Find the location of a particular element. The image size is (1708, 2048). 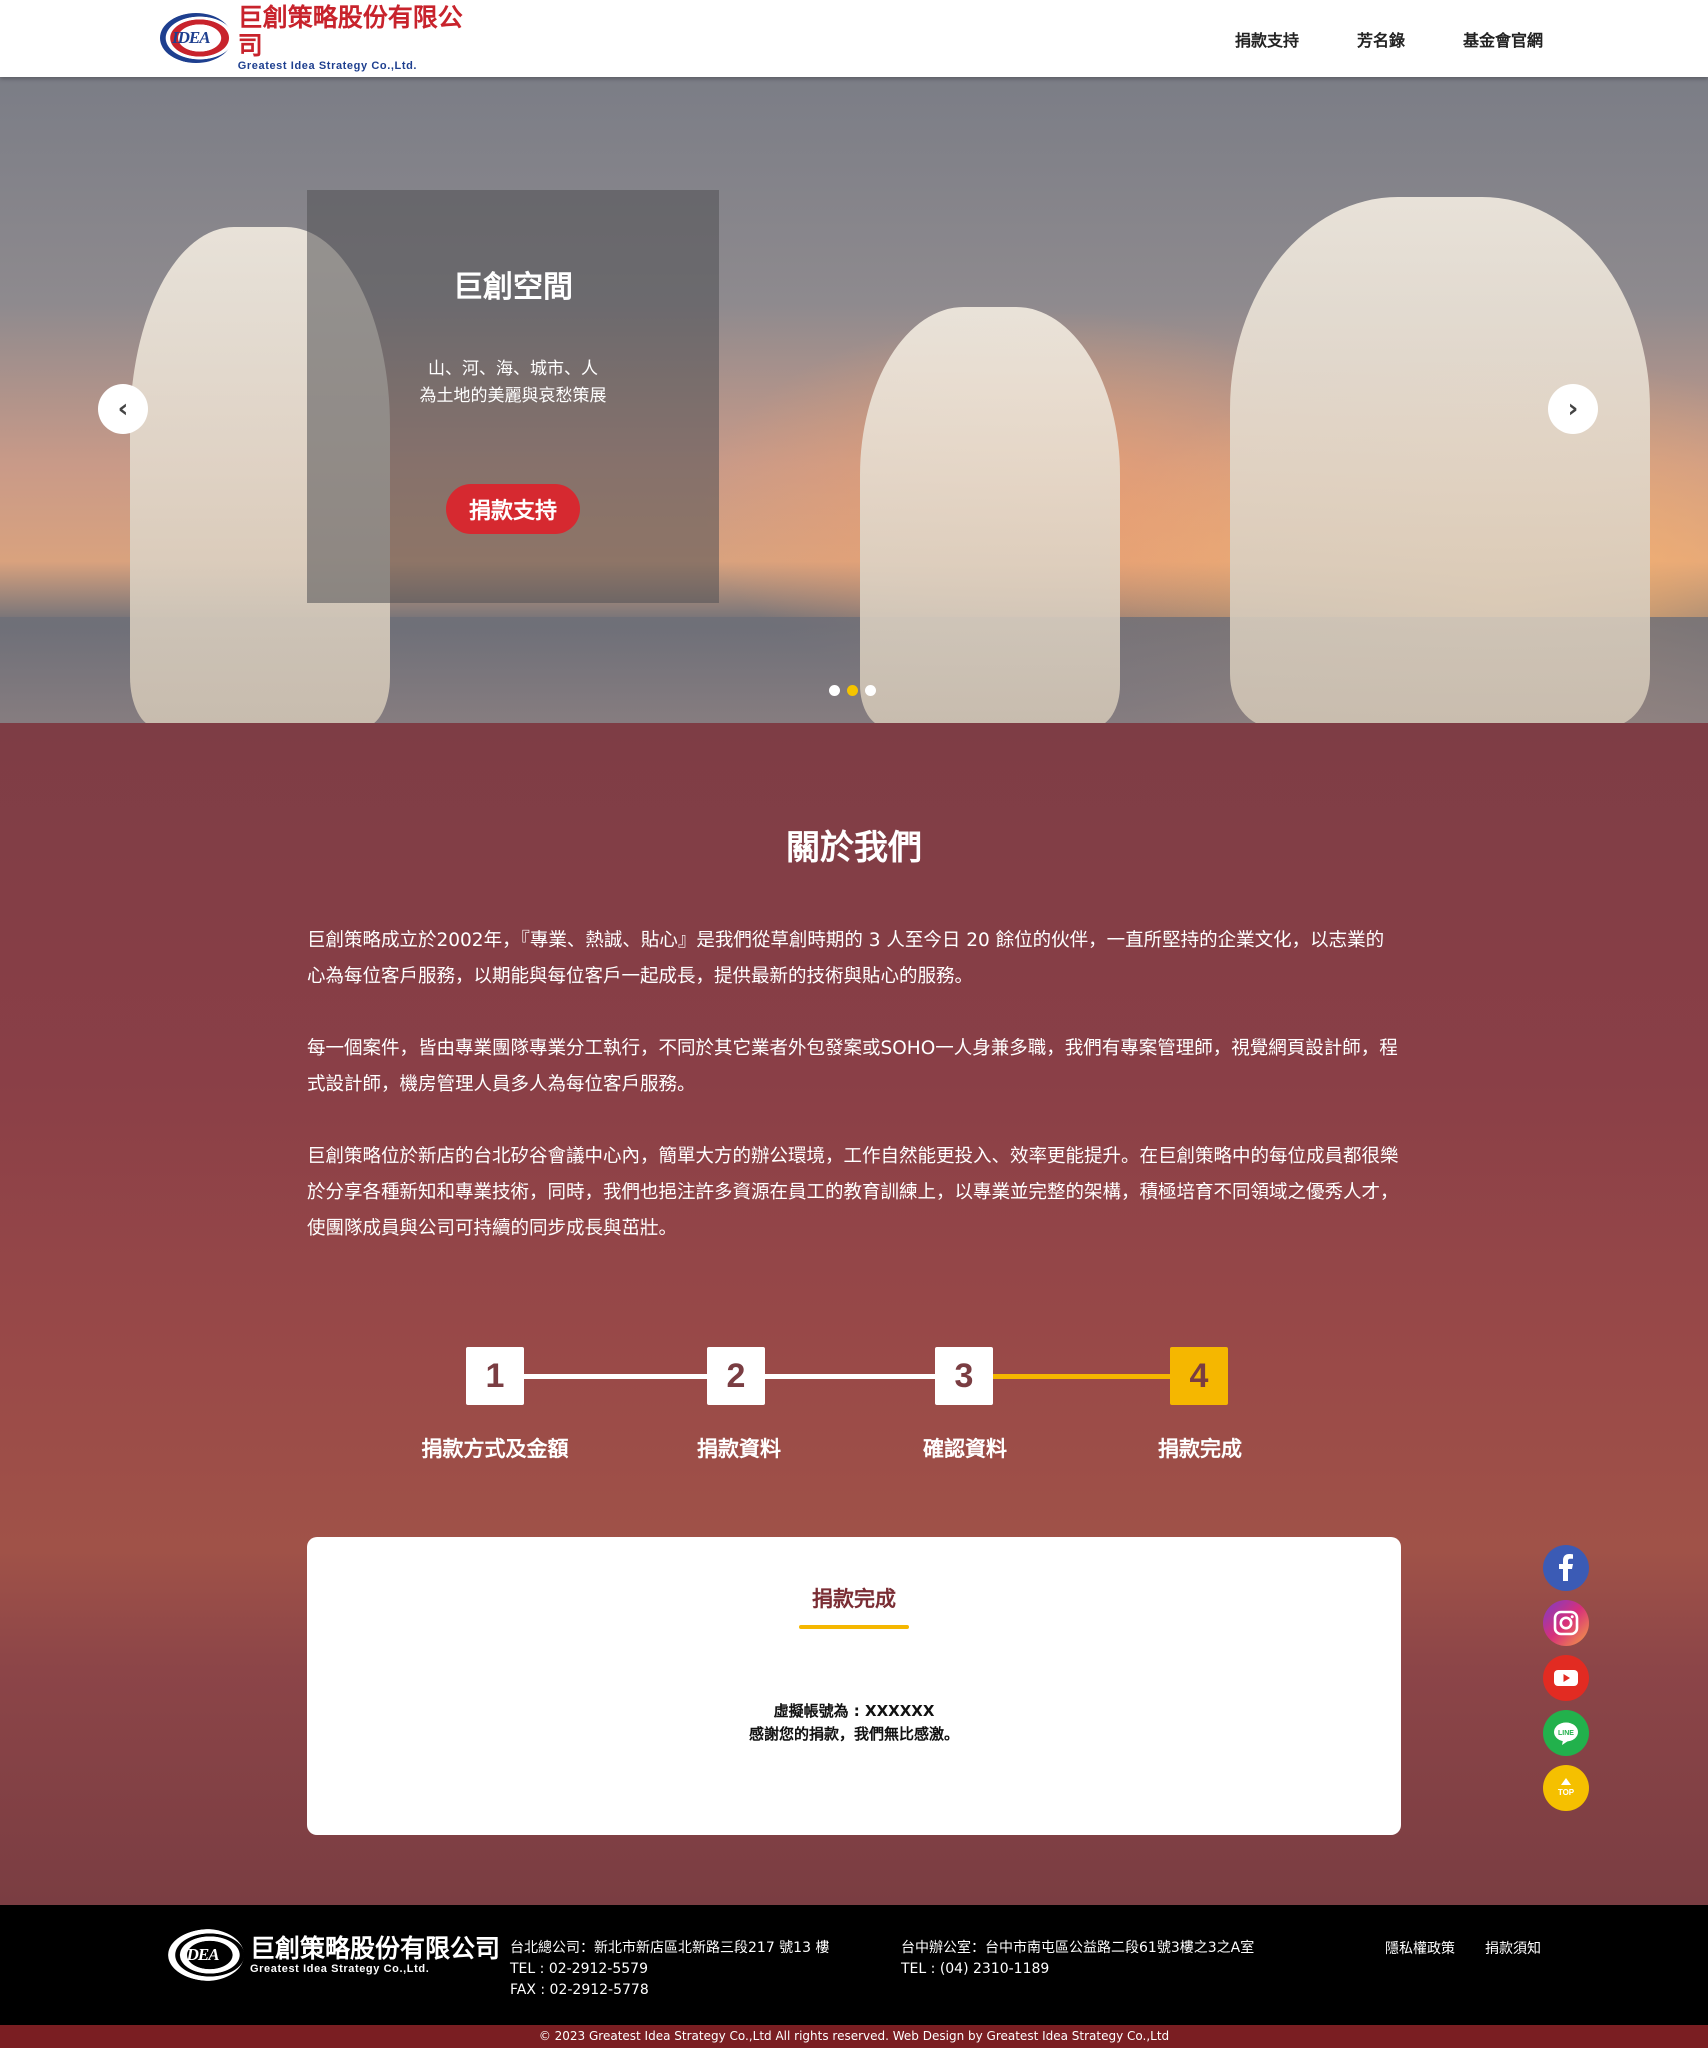

instagram-icon is located at coordinates (1566, 1623).